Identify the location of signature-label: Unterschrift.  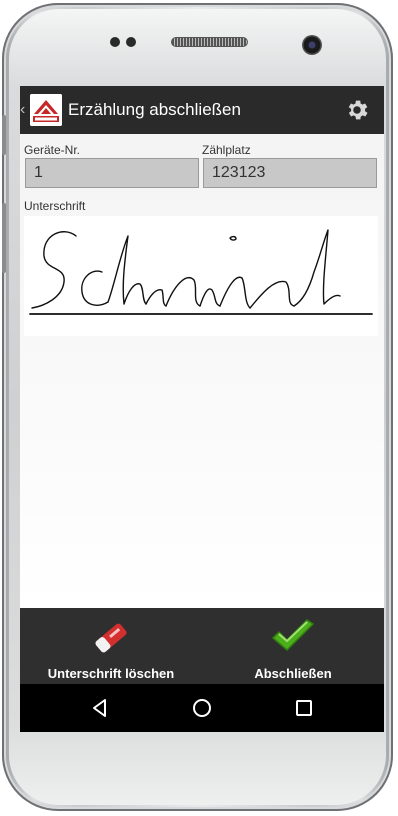
(55, 206).